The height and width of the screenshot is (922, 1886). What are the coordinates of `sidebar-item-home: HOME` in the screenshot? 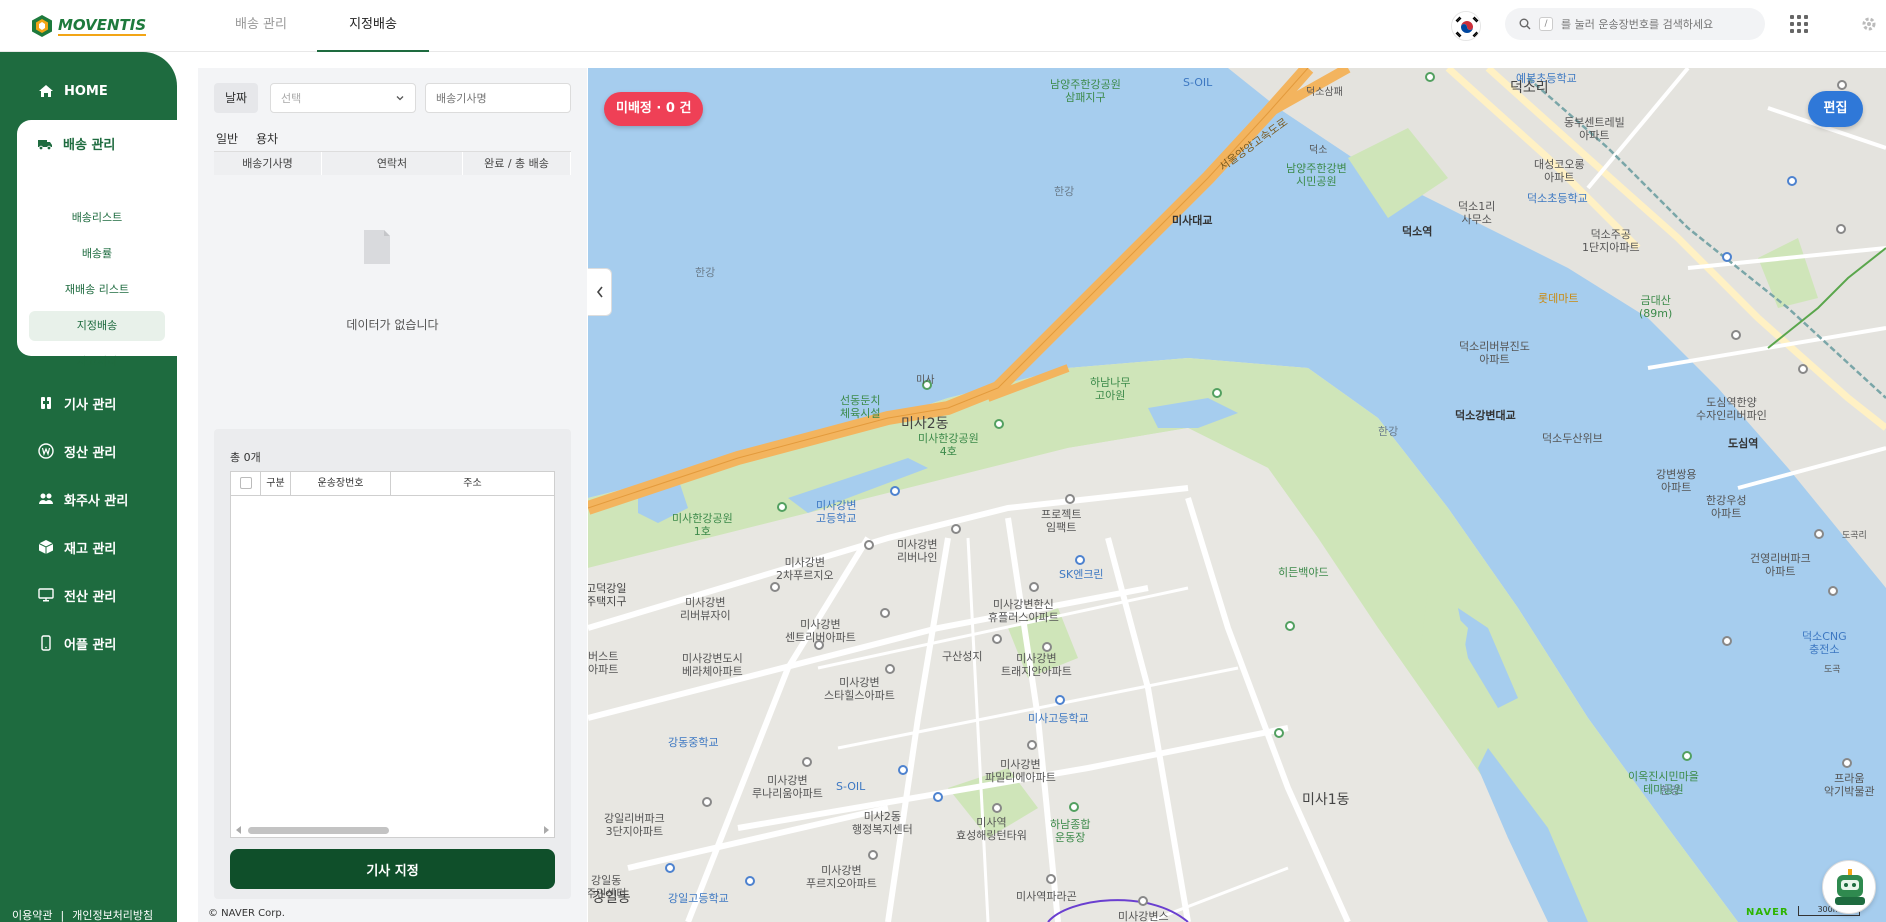 It's located at (88, 91).